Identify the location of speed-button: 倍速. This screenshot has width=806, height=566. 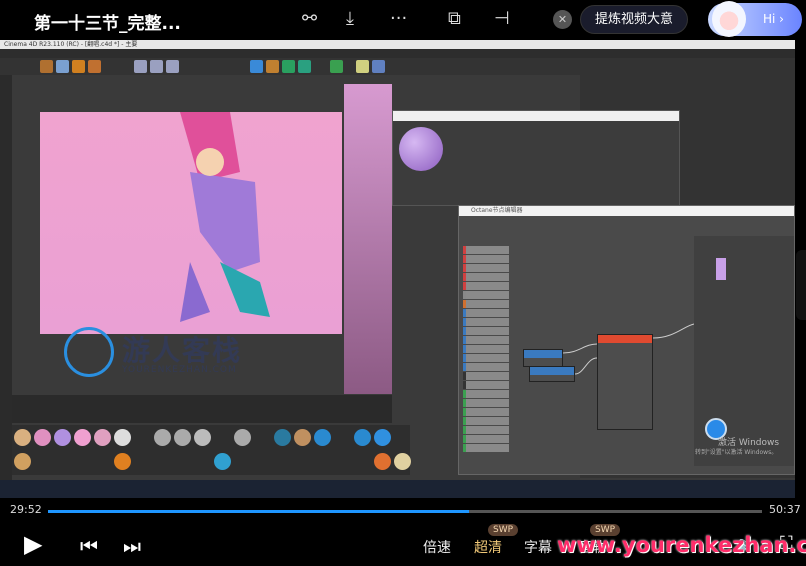
(437, 547).